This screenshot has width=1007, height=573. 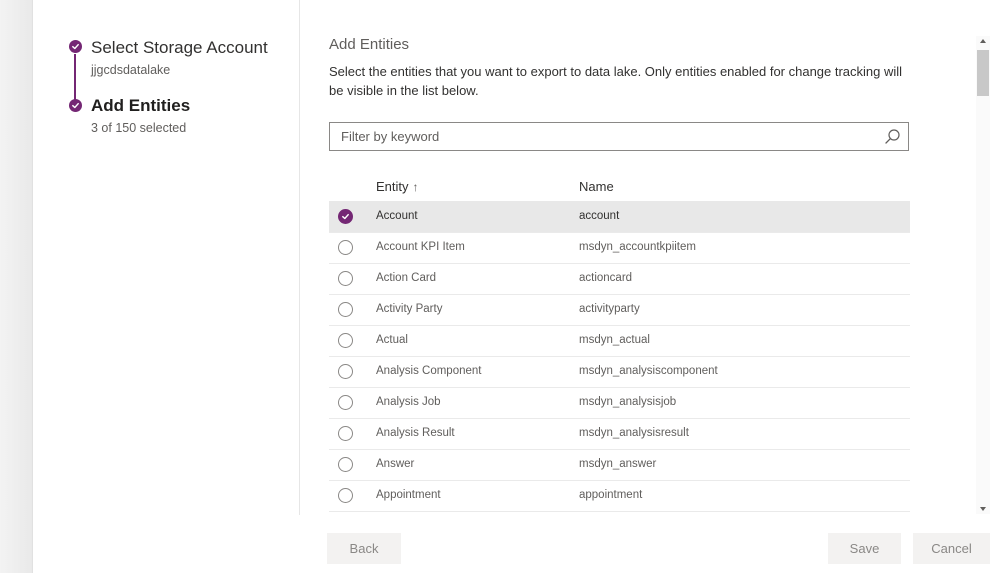 What do you see at coordinates (415, 187) in the screenshot?
I see `arrow-up-icon: ↑` at bounding box center [415, 187].